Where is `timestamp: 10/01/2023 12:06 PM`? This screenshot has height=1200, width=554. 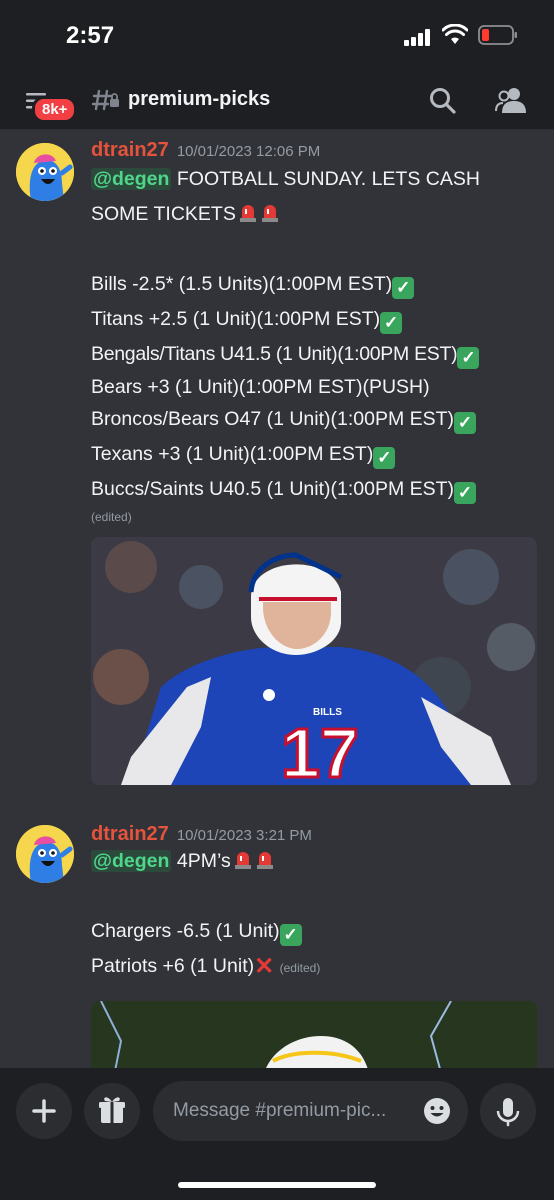 timestamp: 10/01/2023 12:06 PM is located at coordinates (248, 151).